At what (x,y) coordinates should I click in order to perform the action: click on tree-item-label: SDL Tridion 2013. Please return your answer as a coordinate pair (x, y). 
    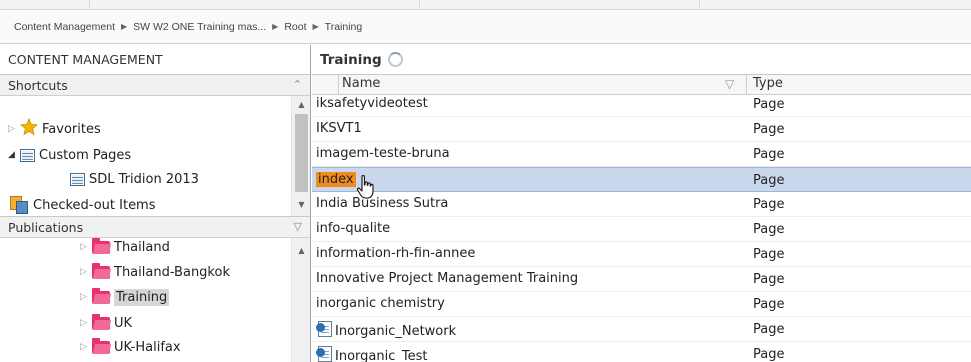
    Looking at the image, I should click on (144, 179).